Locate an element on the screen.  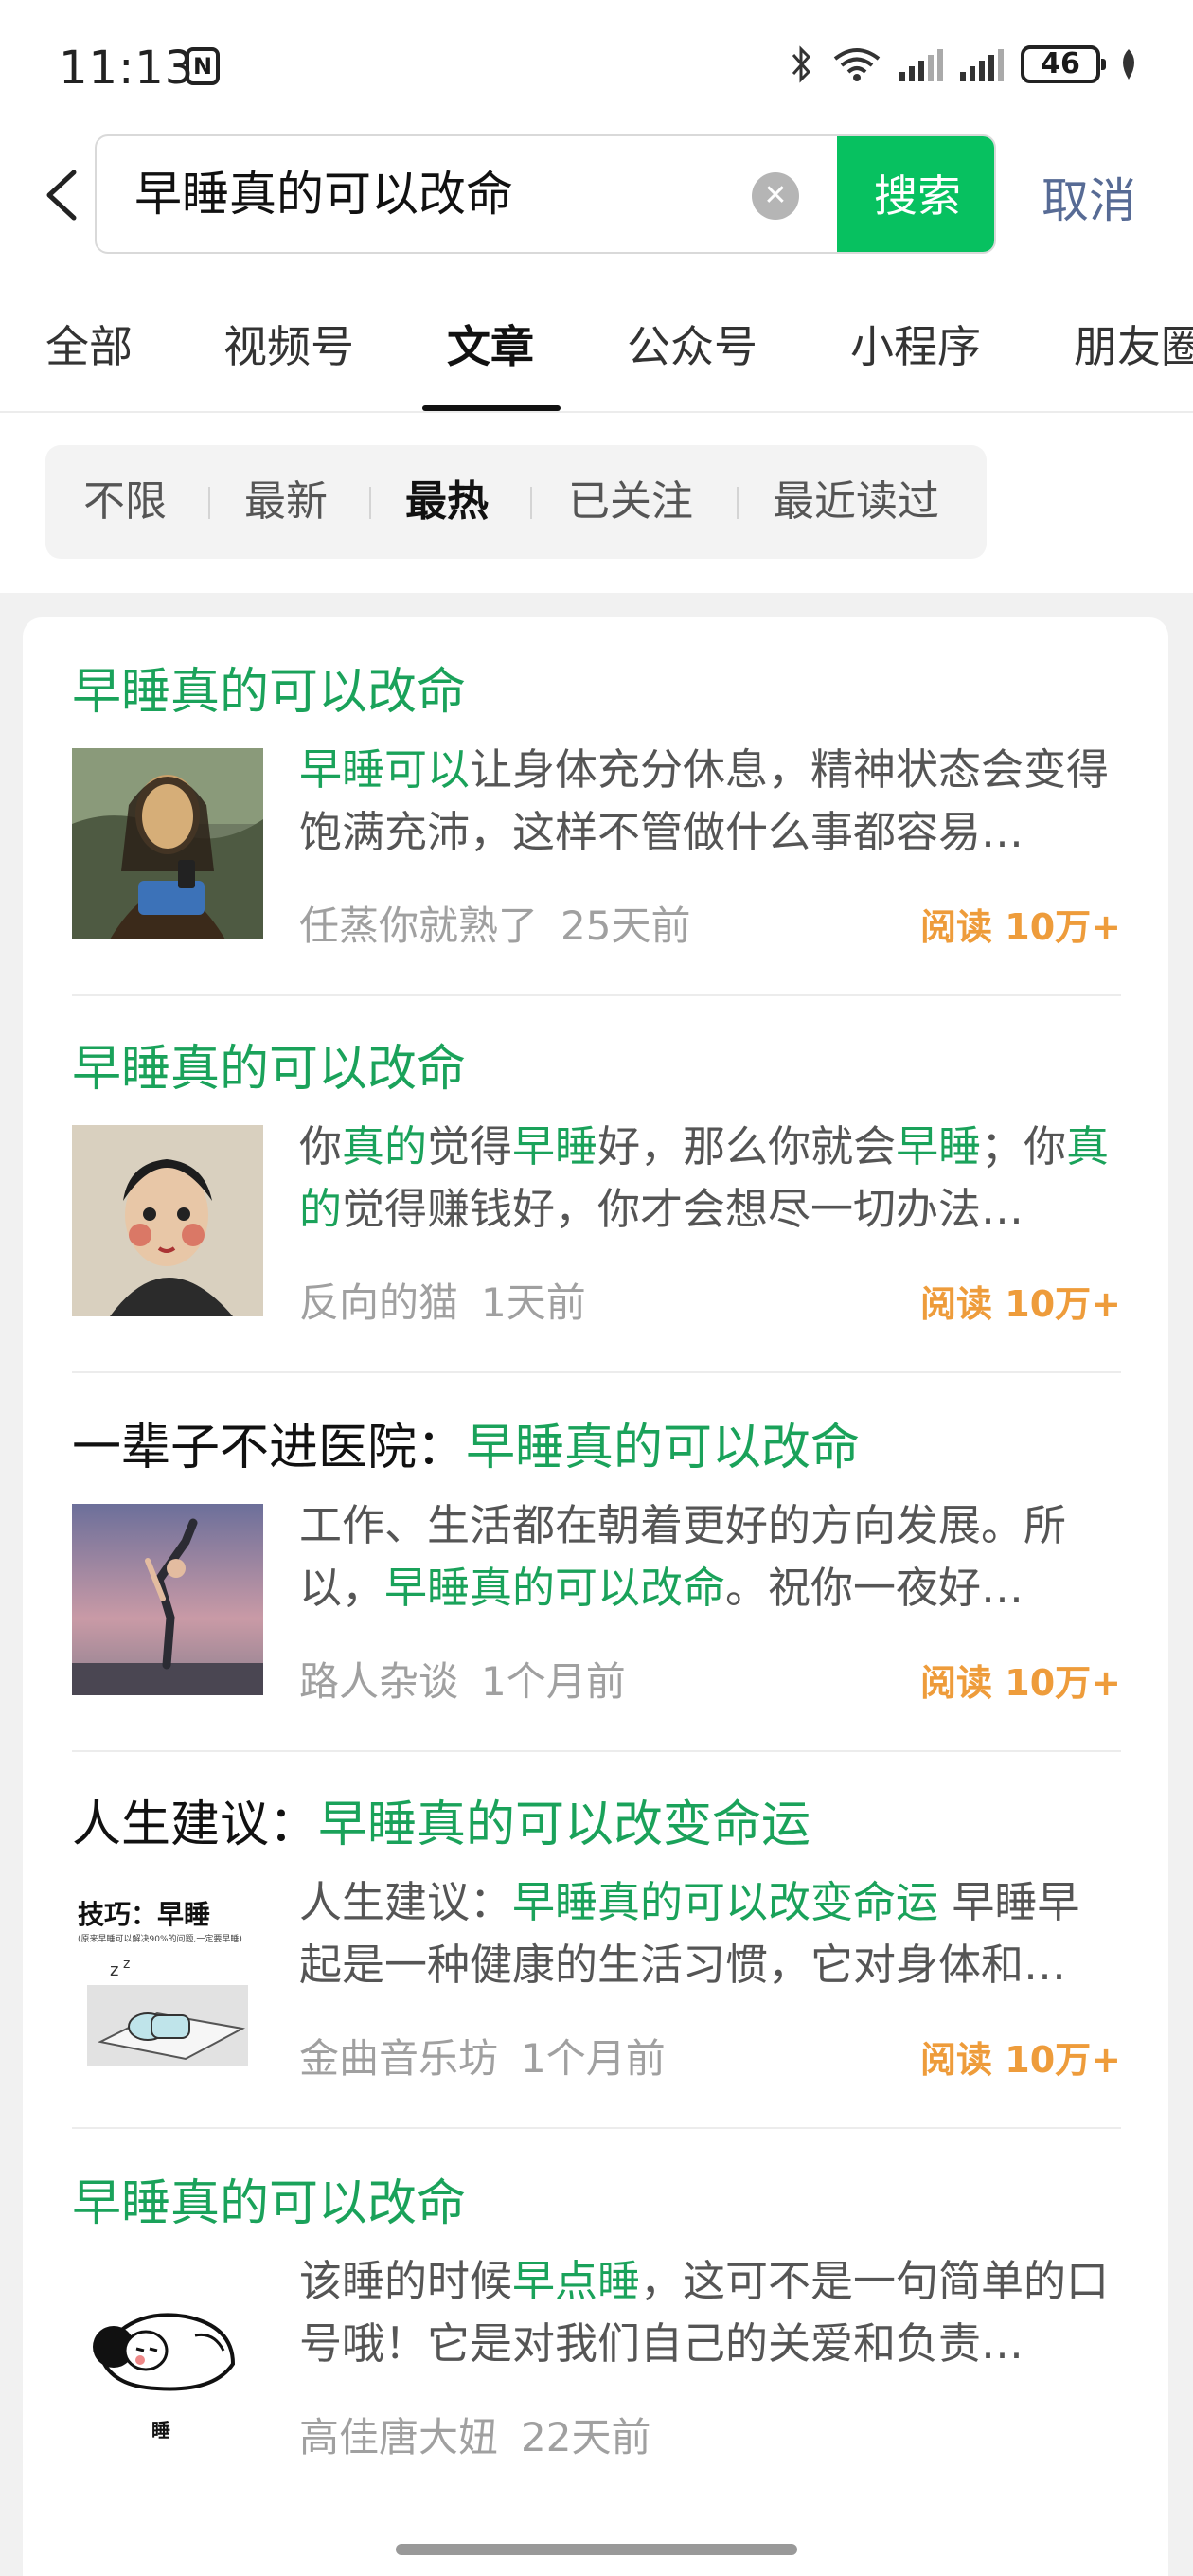
filter-latest: 最新 is located at coordinates (286, 502).